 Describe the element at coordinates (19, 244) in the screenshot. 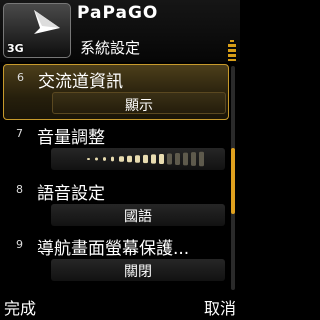

I see `item-number: 9` at that location.